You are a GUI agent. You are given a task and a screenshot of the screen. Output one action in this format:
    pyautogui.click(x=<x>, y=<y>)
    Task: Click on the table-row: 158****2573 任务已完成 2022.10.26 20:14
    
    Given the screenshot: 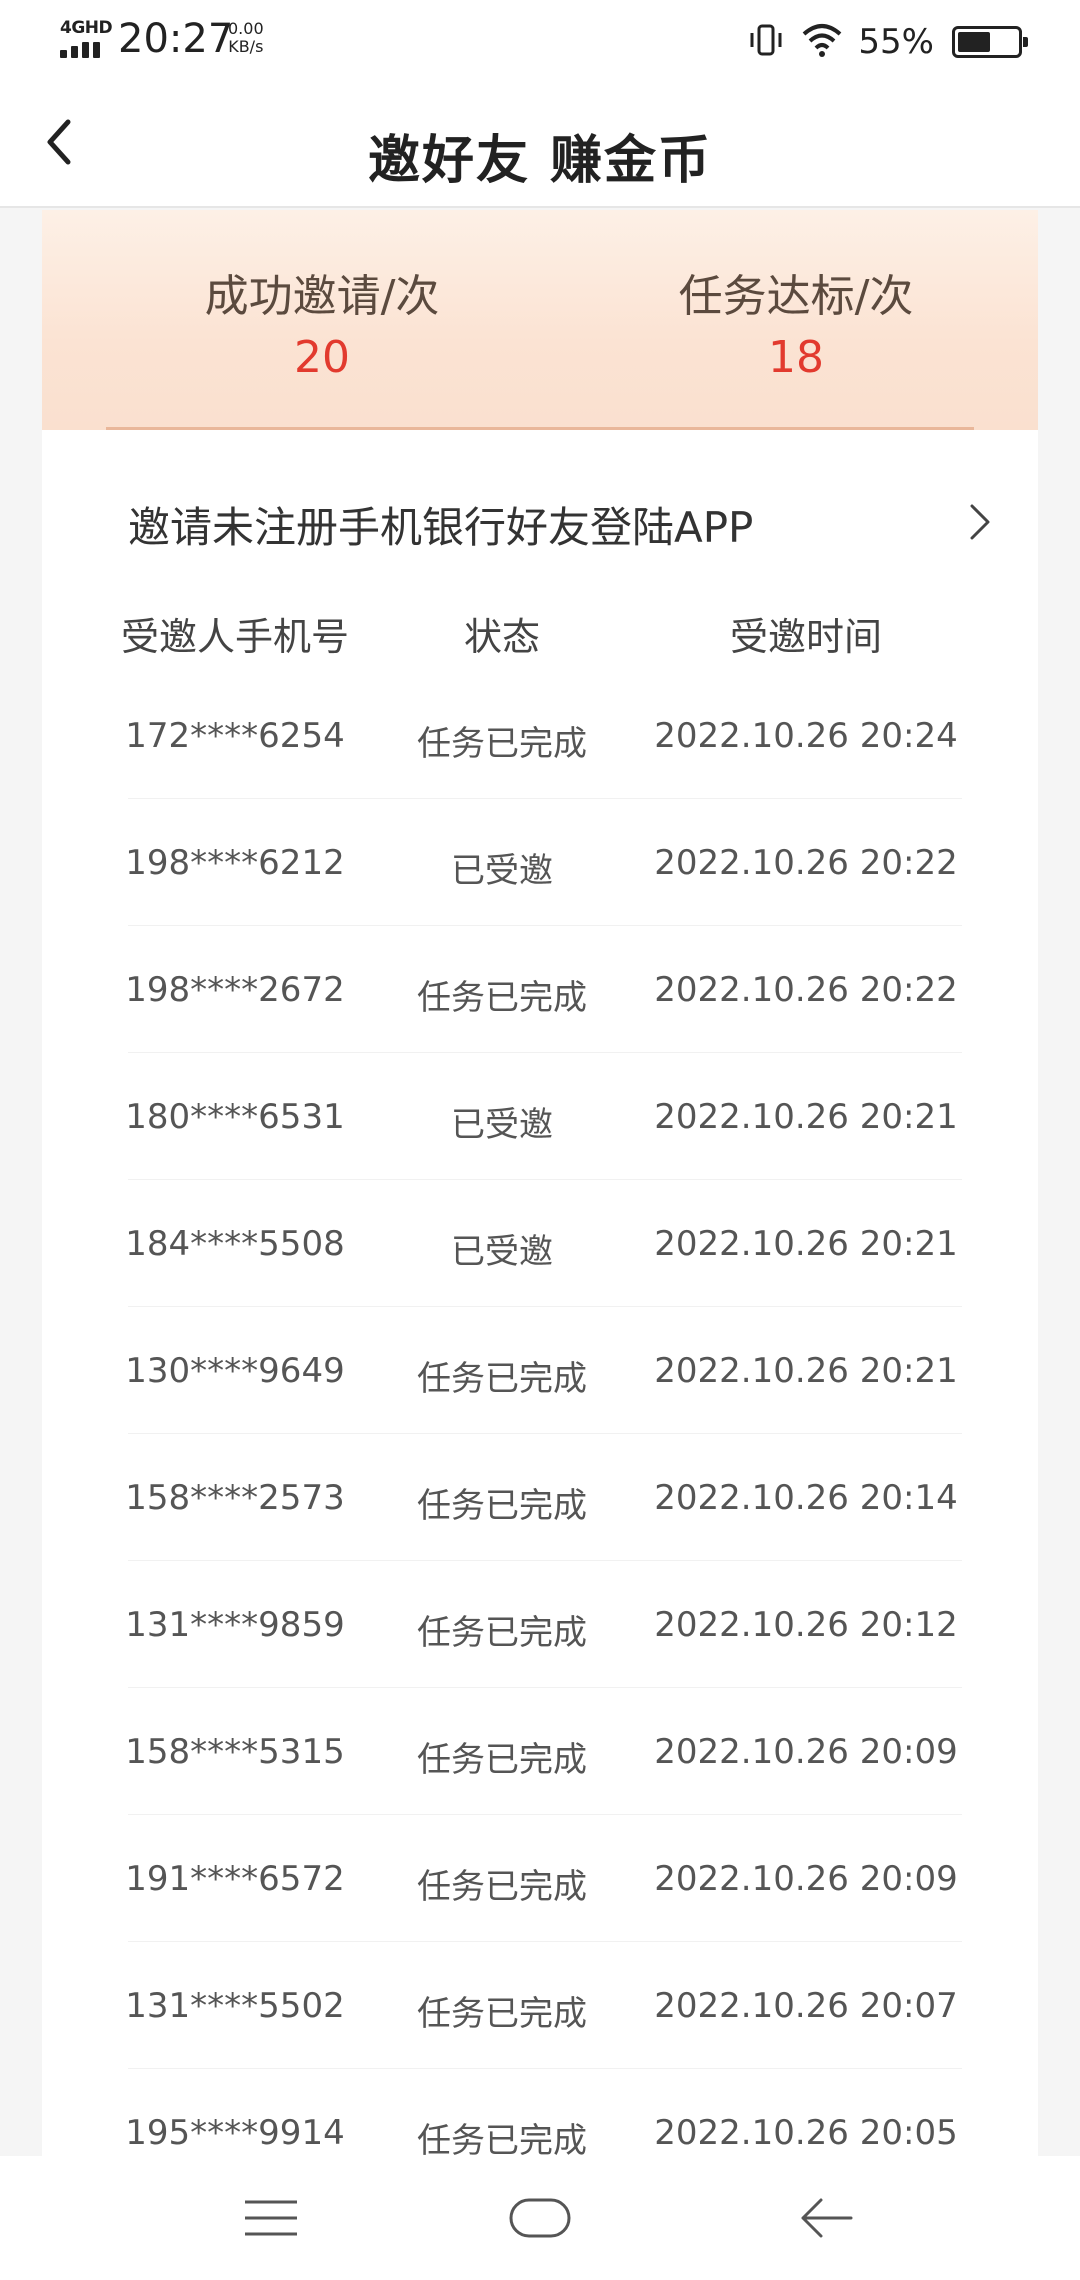 What is the action you would take?
    pyautogui.click(x=540, y=1497)
    